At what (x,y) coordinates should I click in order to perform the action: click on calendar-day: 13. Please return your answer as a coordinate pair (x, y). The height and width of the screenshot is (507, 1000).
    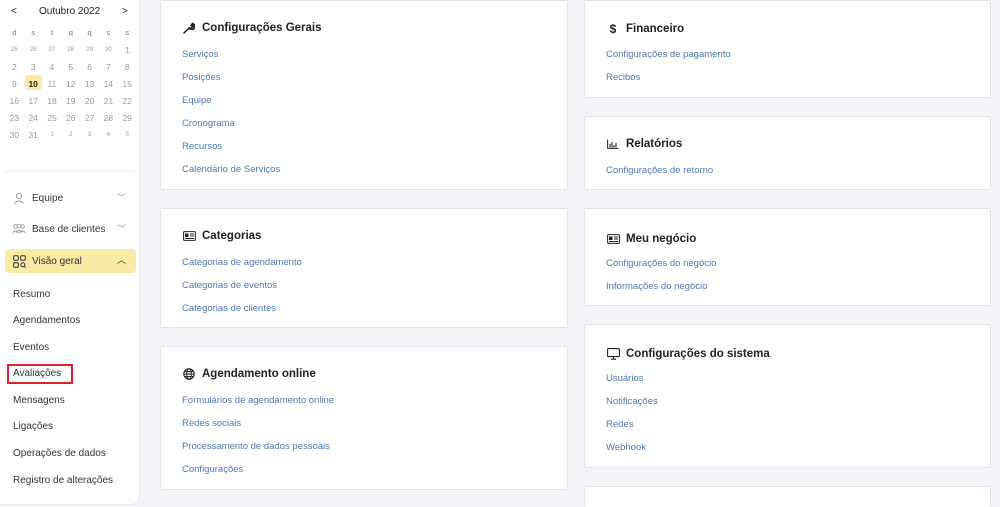
    Looking at the image, I should click on (89, 84).